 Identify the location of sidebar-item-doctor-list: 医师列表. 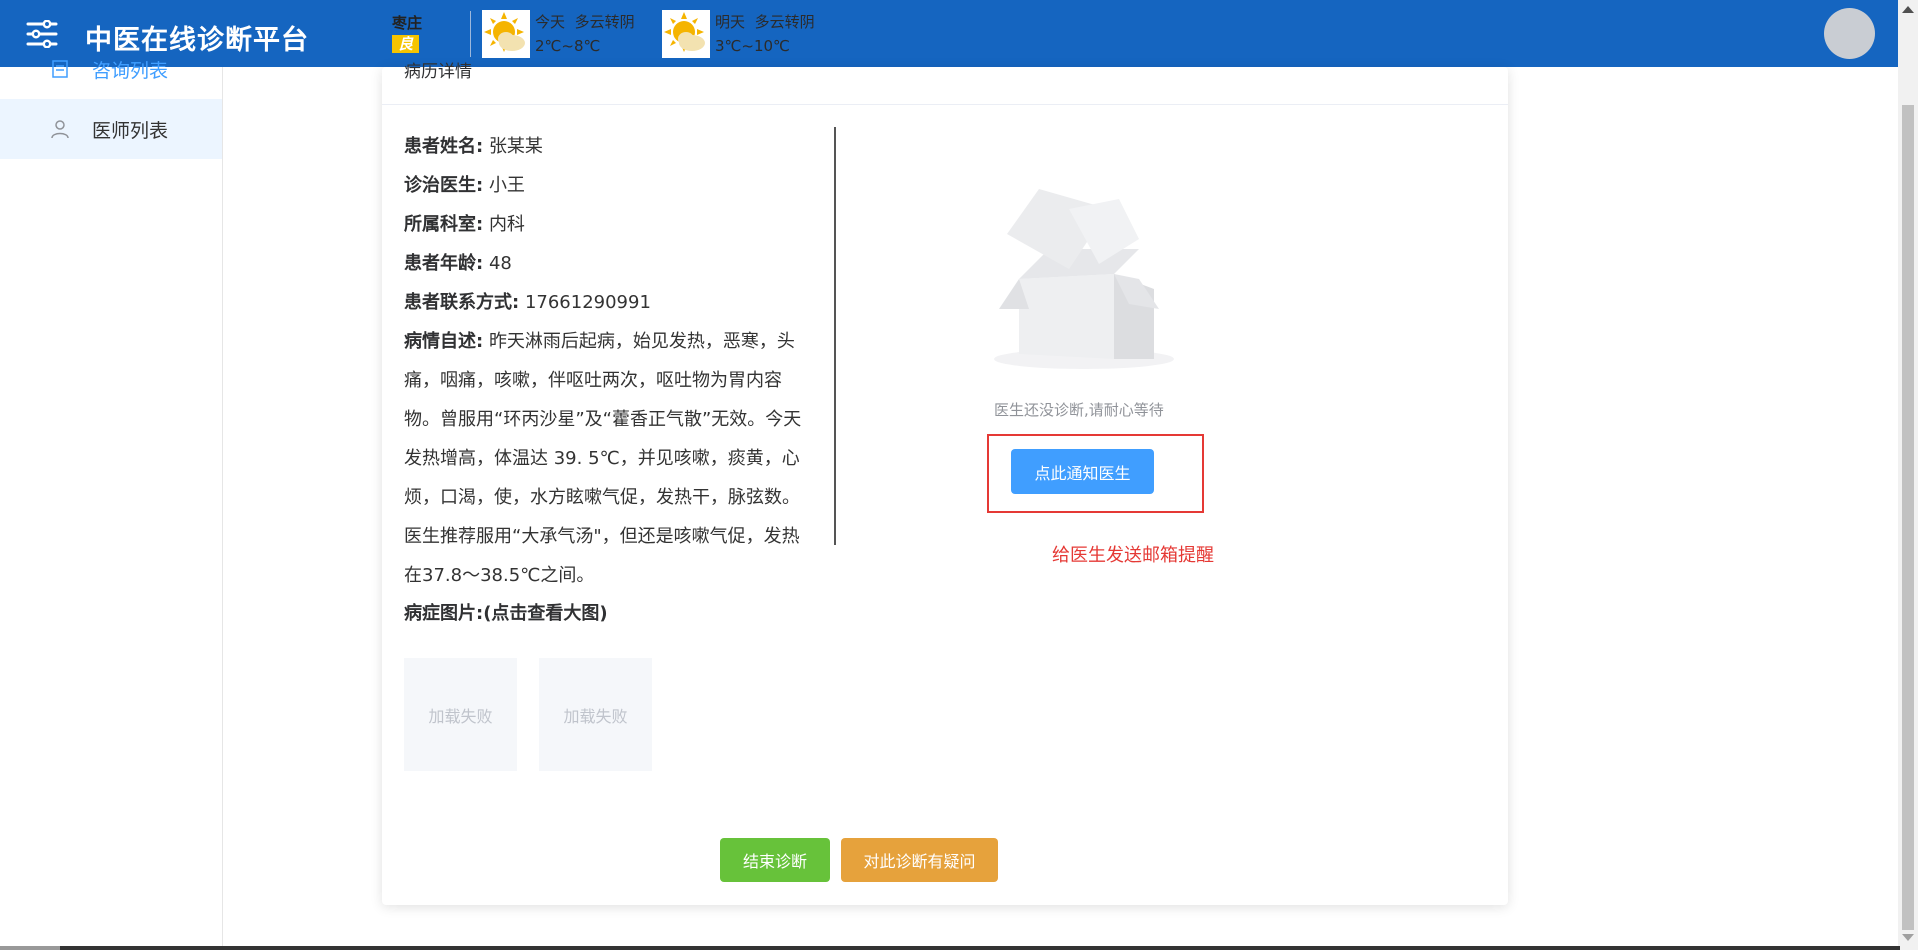
(111, 129).